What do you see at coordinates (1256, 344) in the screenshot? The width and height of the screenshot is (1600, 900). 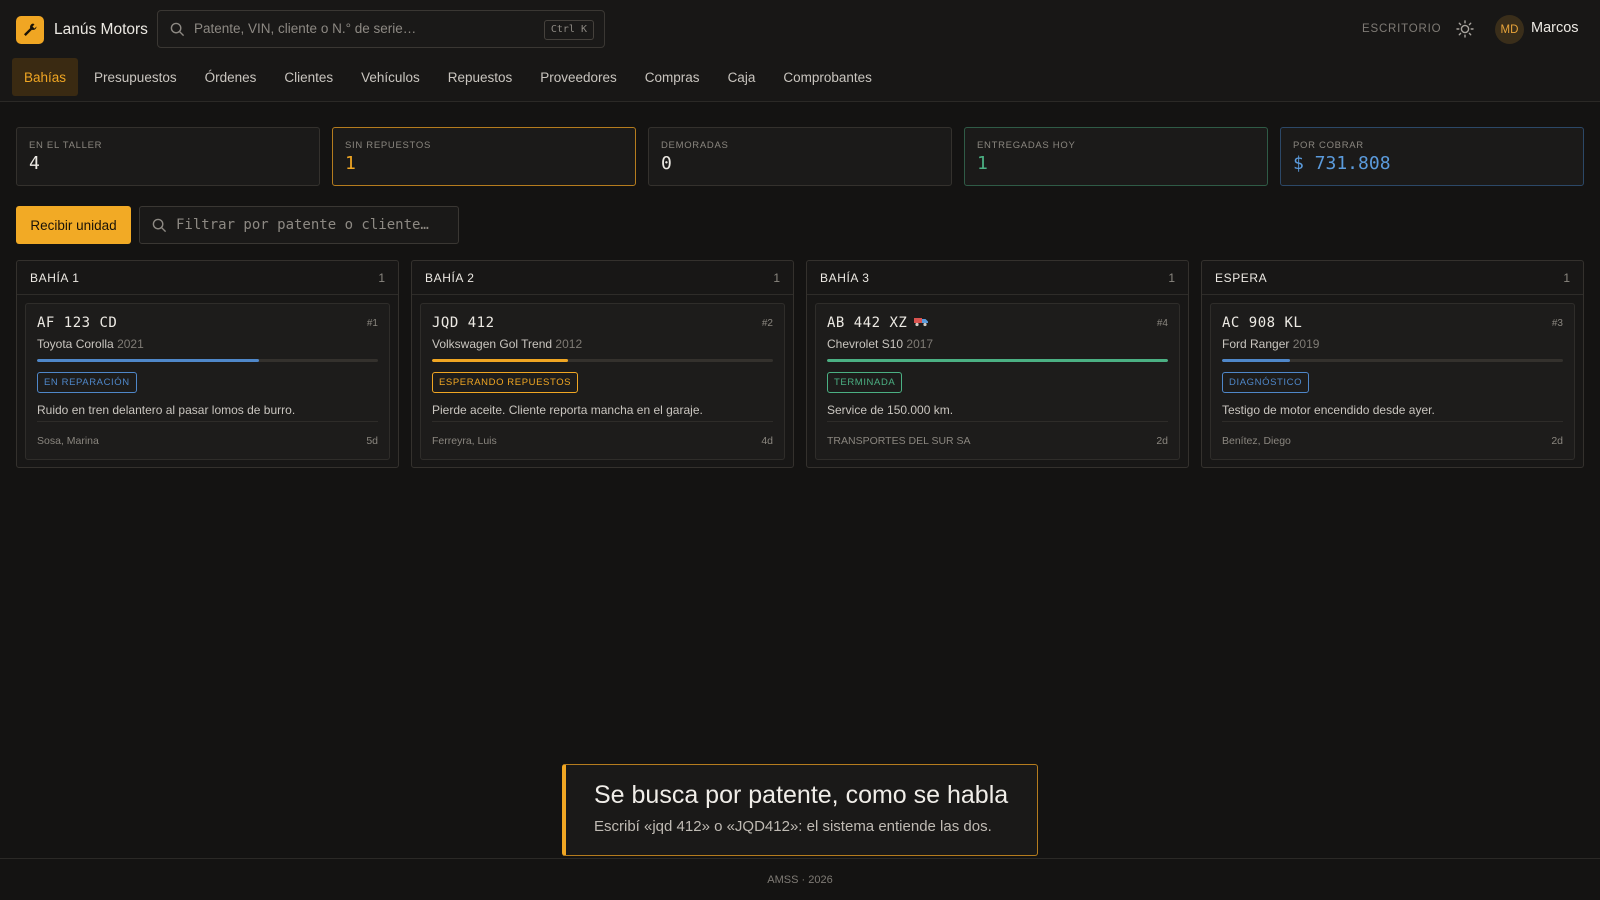 I see `model-name: Ford Ranger` at bounding box center [1256, 344].